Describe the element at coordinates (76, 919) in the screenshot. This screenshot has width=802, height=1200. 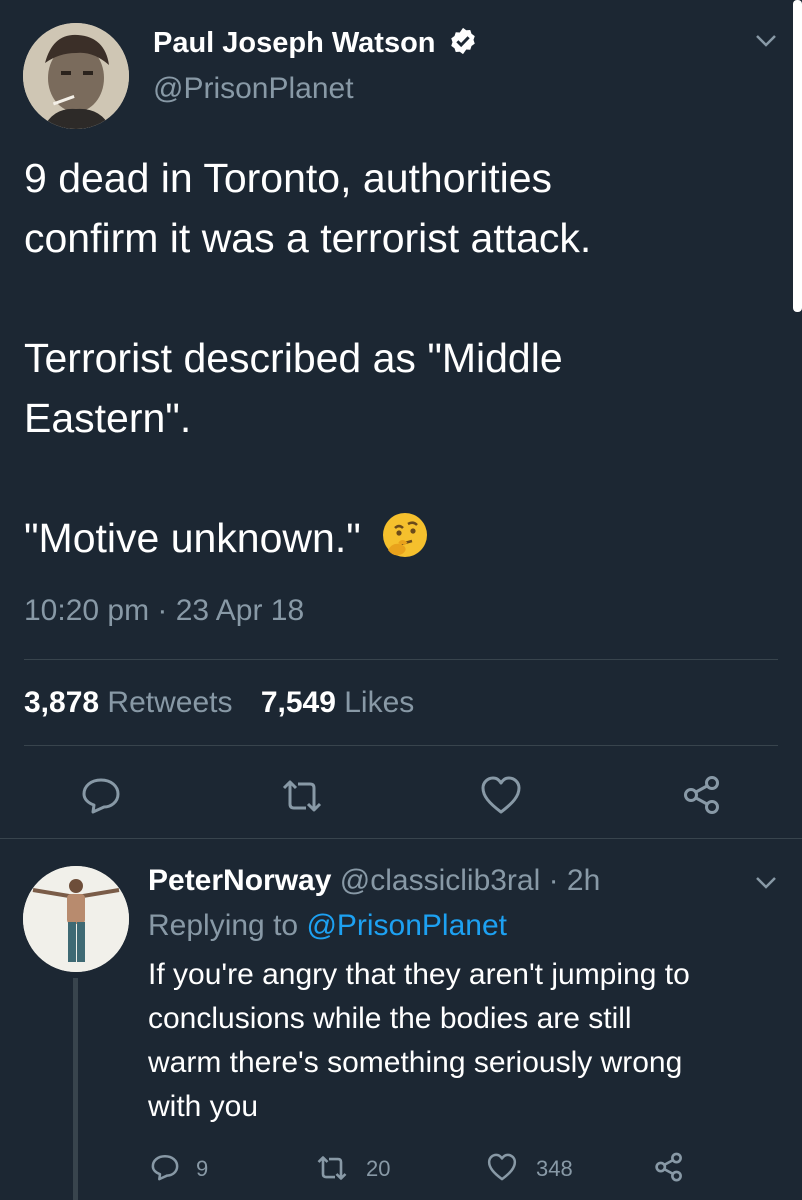
I see `reply-author-avatar` at that location.